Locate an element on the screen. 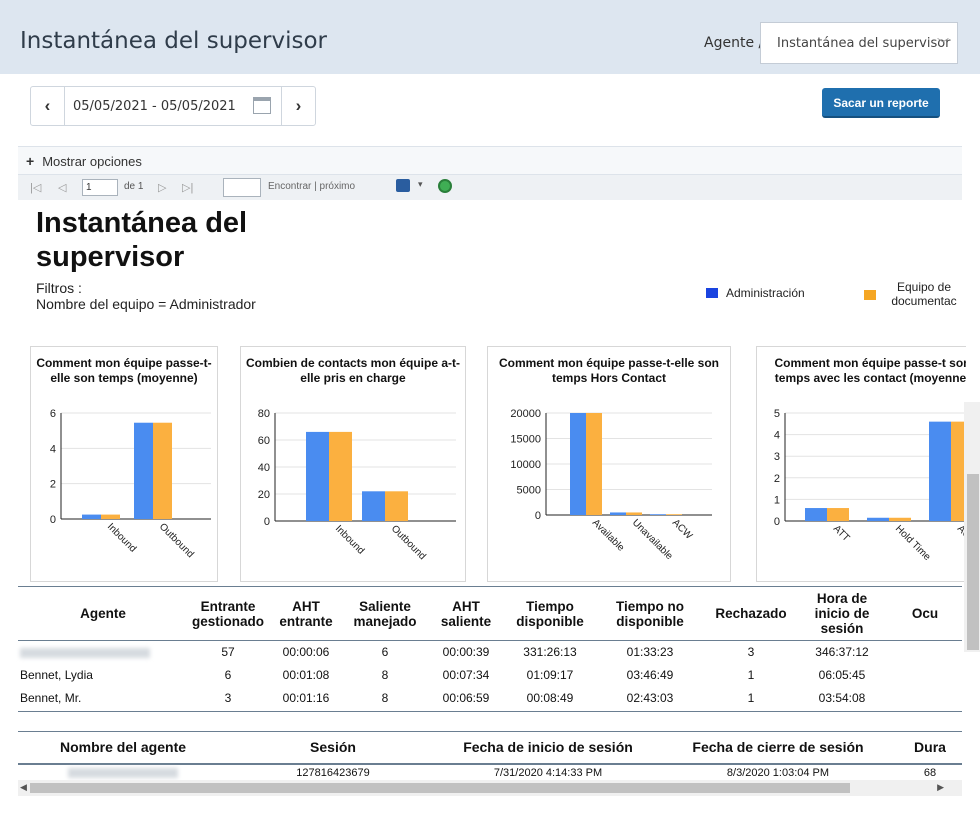  horizontal-scrollbar: ◀ ▶ is located at coordinates (490, 788).